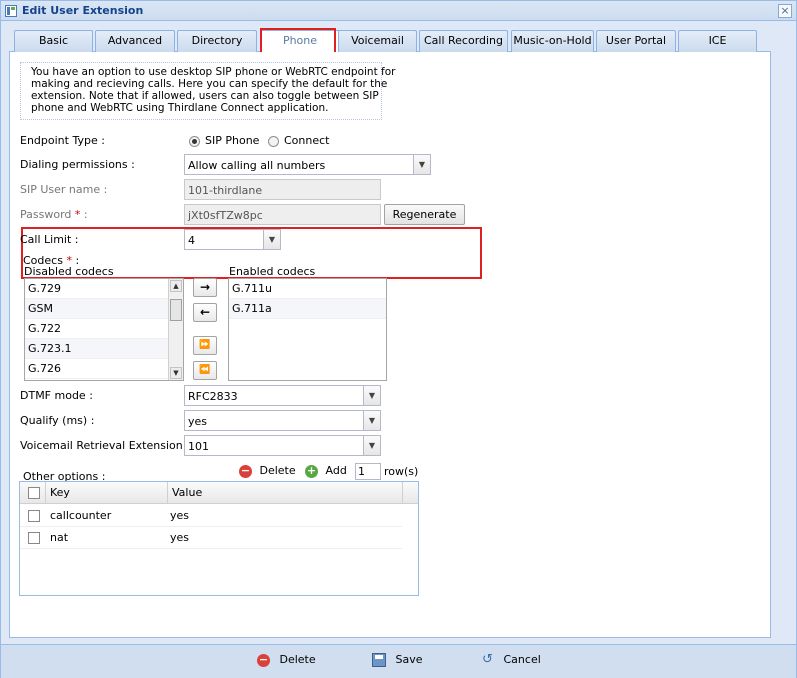  What do you see at coordinates (282, 420) in the screenshot?
I see `qualify-select: yes ▼` at bounding box center [282, 420].